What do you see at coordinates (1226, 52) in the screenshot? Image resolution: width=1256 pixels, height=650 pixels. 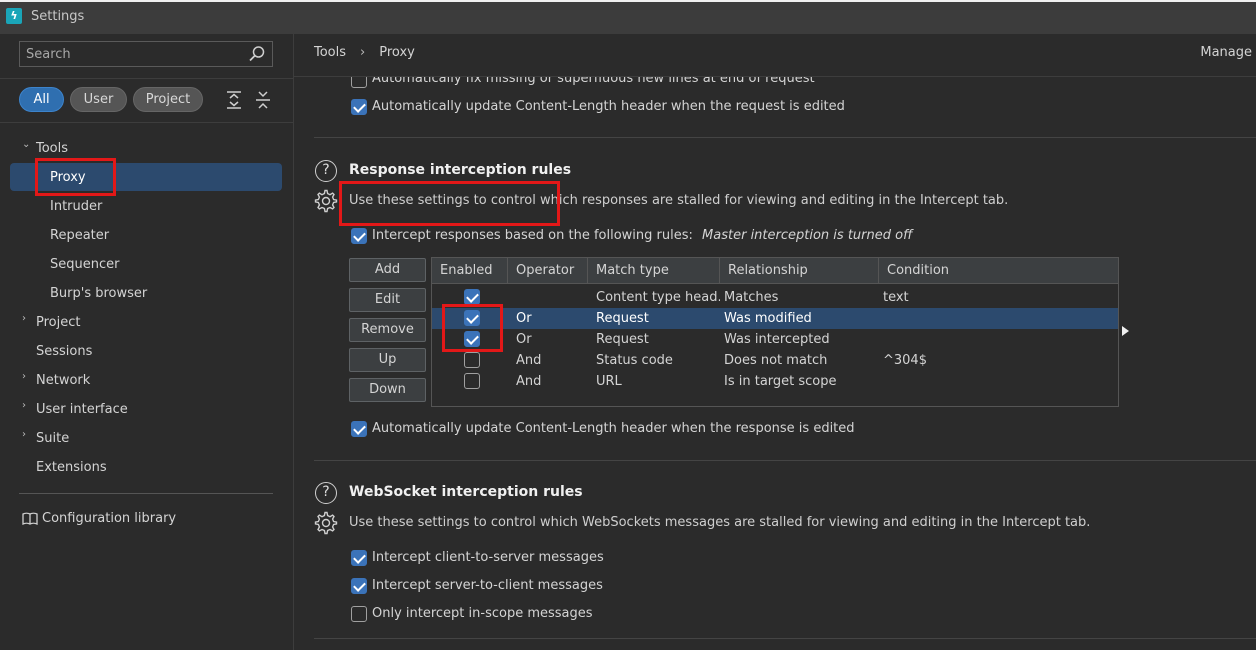 I see `manage-button: Manage` at bounding box center [1226, 52].